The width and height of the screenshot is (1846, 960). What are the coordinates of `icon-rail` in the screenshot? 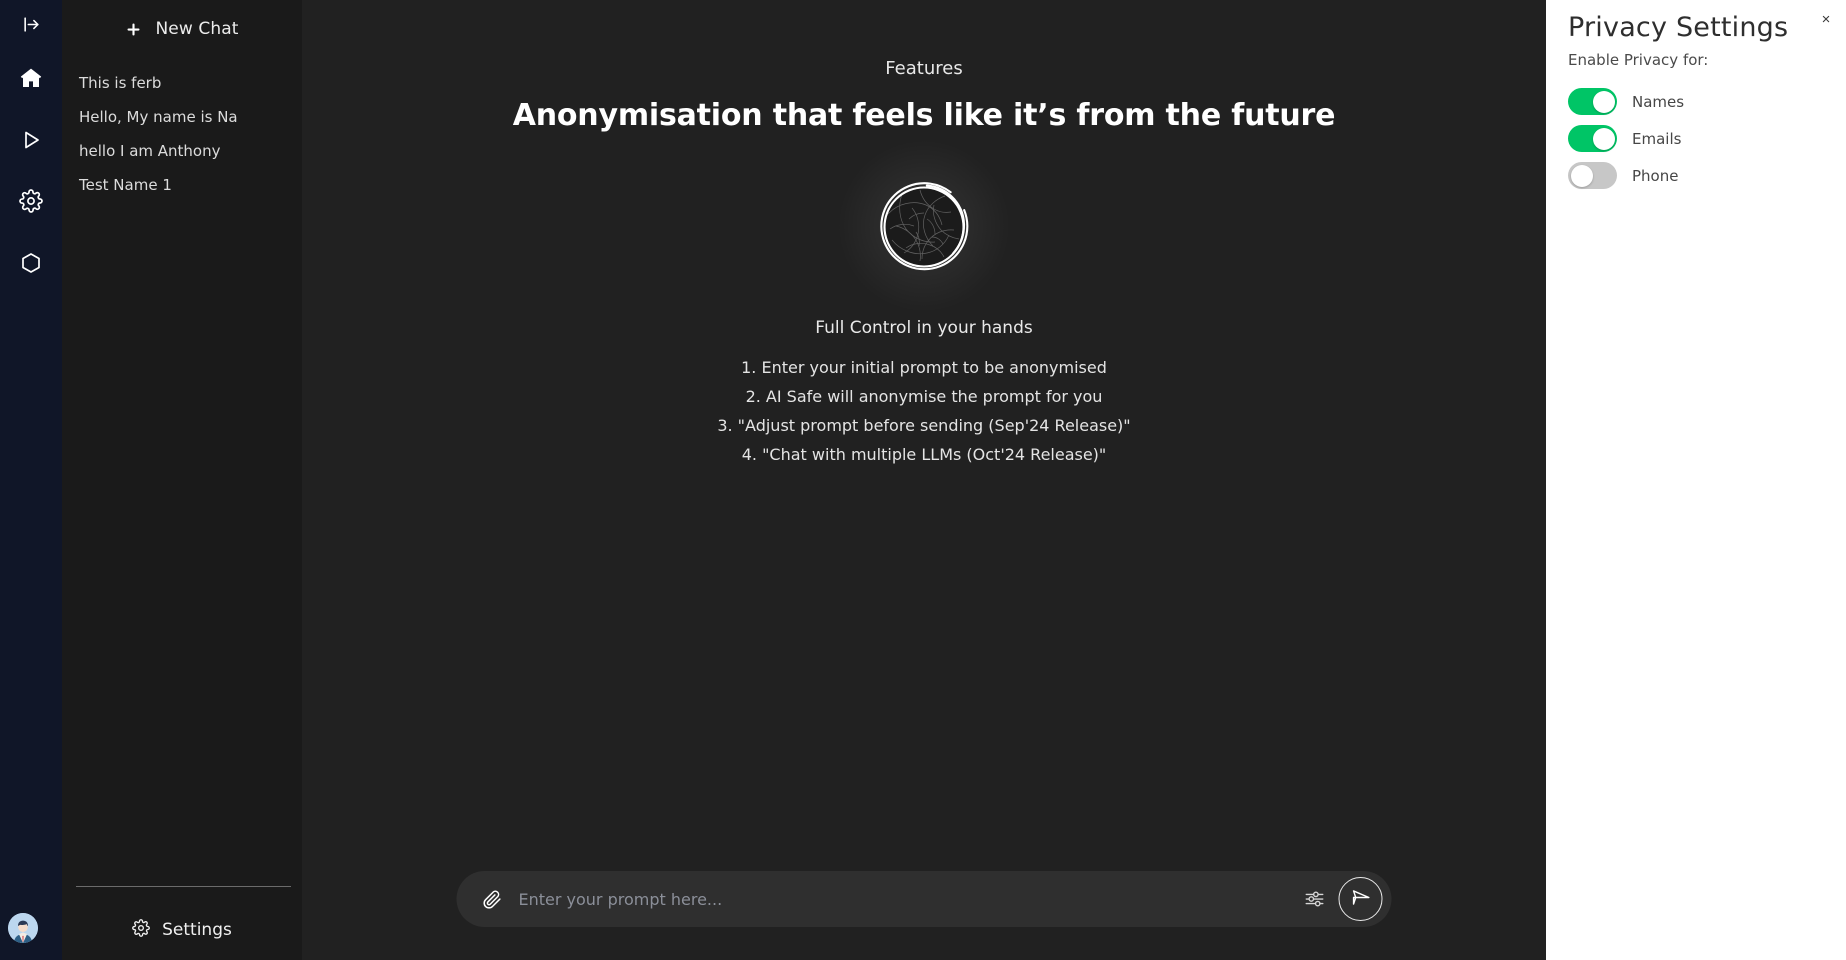 It's located at (31, 480).